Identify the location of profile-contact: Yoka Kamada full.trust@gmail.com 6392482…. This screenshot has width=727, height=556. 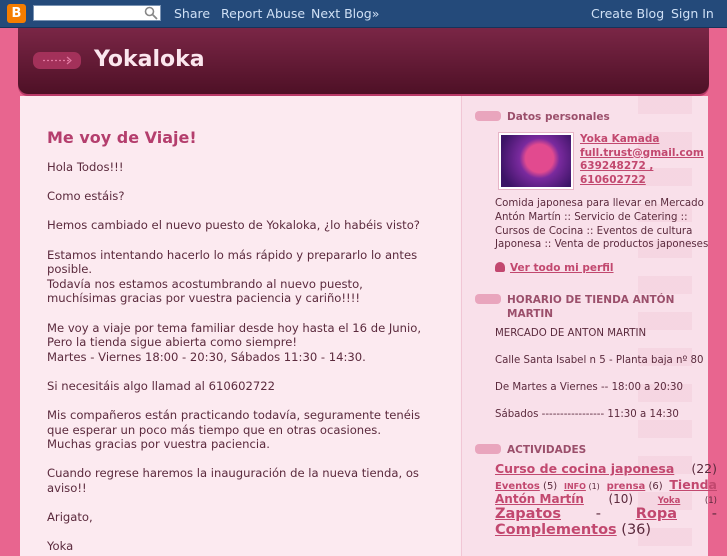
(644, 160).